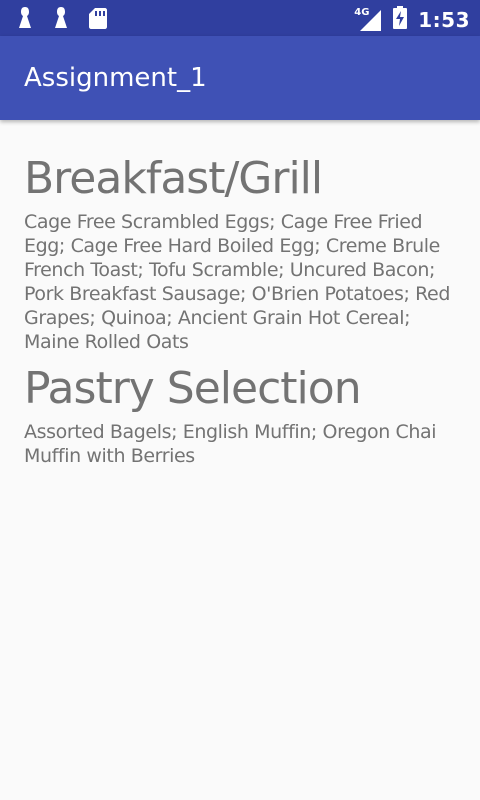 The height and width of the screenshot is (800, 480). Describe the element at coordinates (98, 20) in the screenshot. I see `sd-card-icon` at that location.